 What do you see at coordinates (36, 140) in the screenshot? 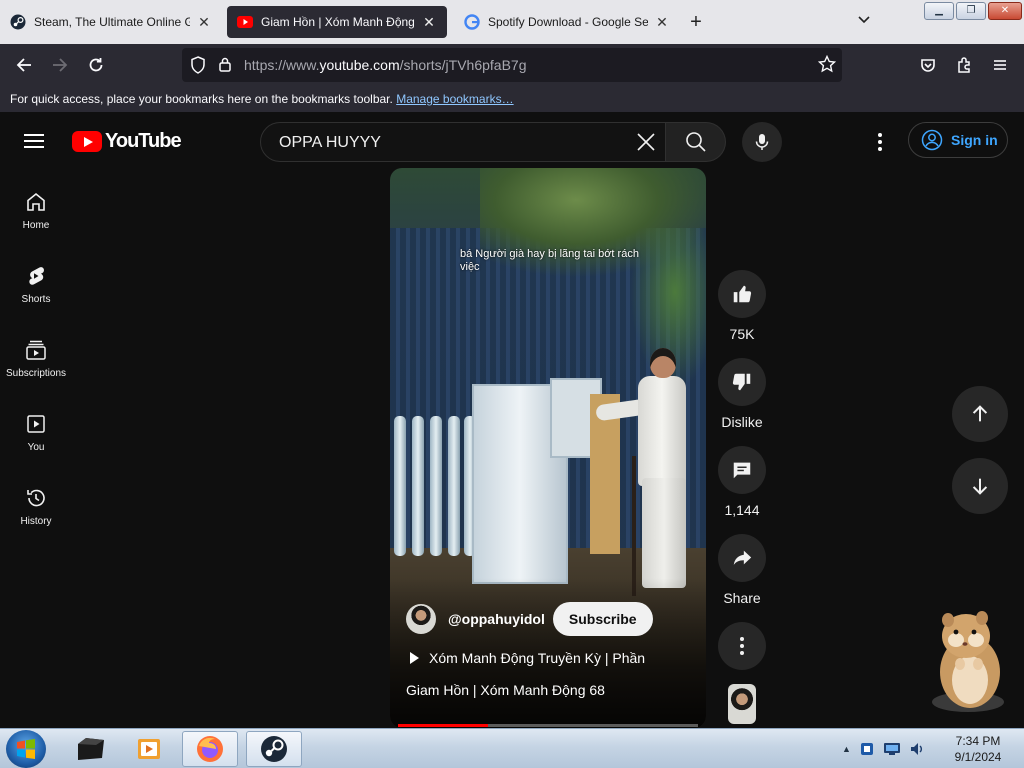
I see `guide-menu-icon` at bounding box center [36, 140].